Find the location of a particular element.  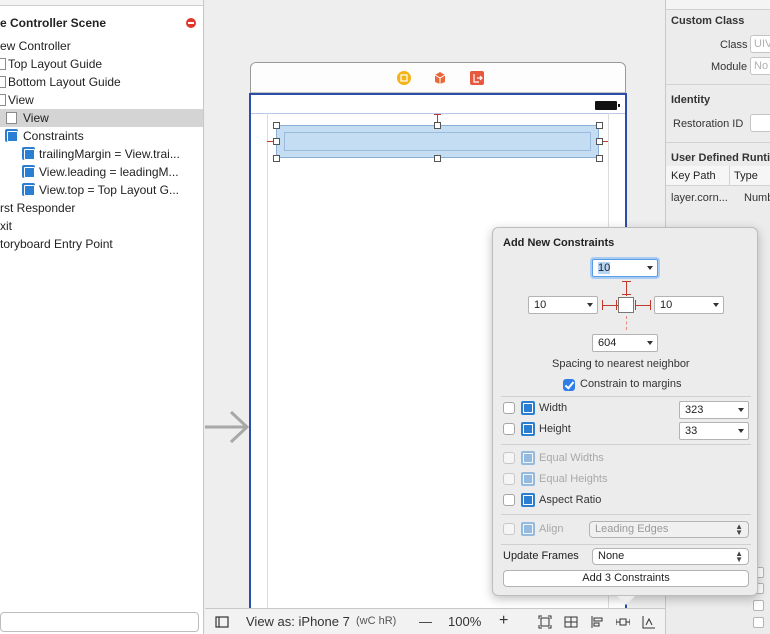

restoration-id-field is located at coordinates (760, 123).